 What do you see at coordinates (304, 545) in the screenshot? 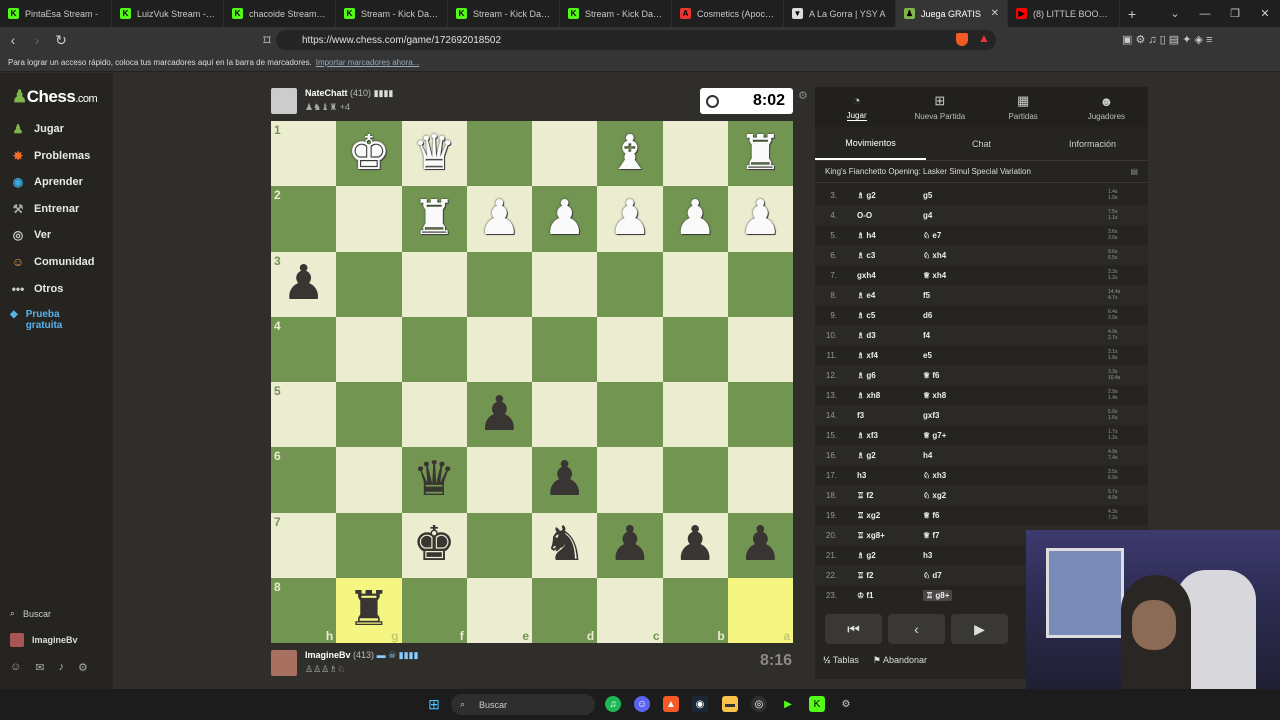
I see `board-square: 7` at bounding box center [304, 545].